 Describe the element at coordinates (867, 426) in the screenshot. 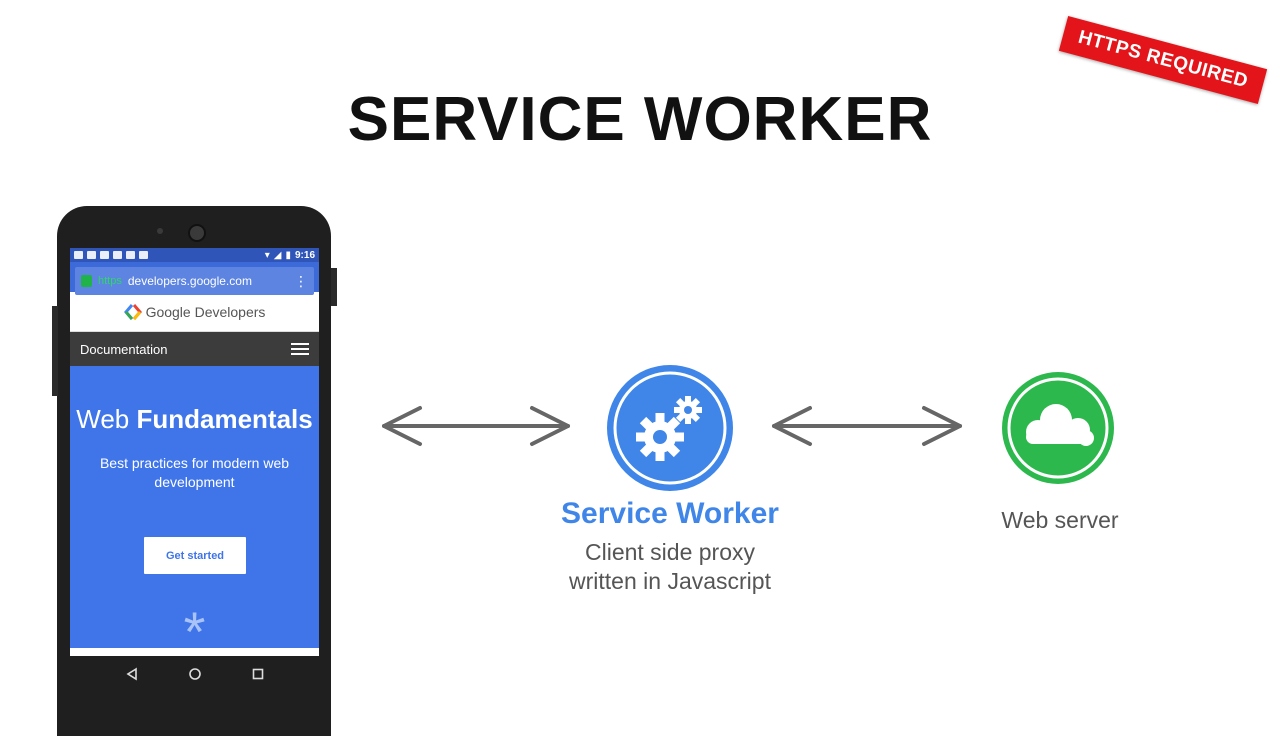

I see `double-arrow-right` at that location.